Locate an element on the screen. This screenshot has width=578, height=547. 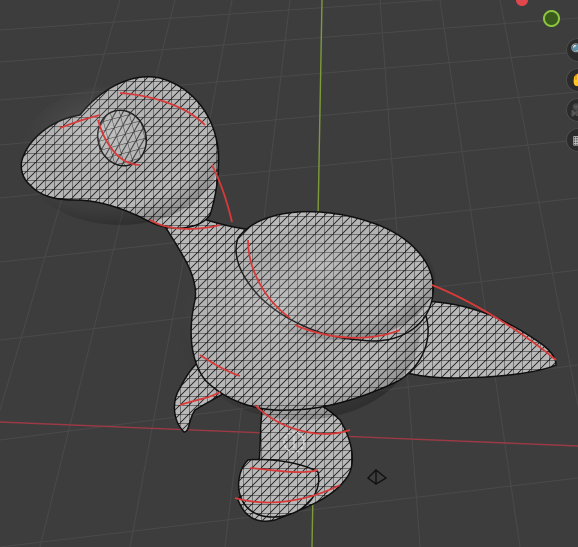
axis-gizmo is located at coordinates (539, 16).